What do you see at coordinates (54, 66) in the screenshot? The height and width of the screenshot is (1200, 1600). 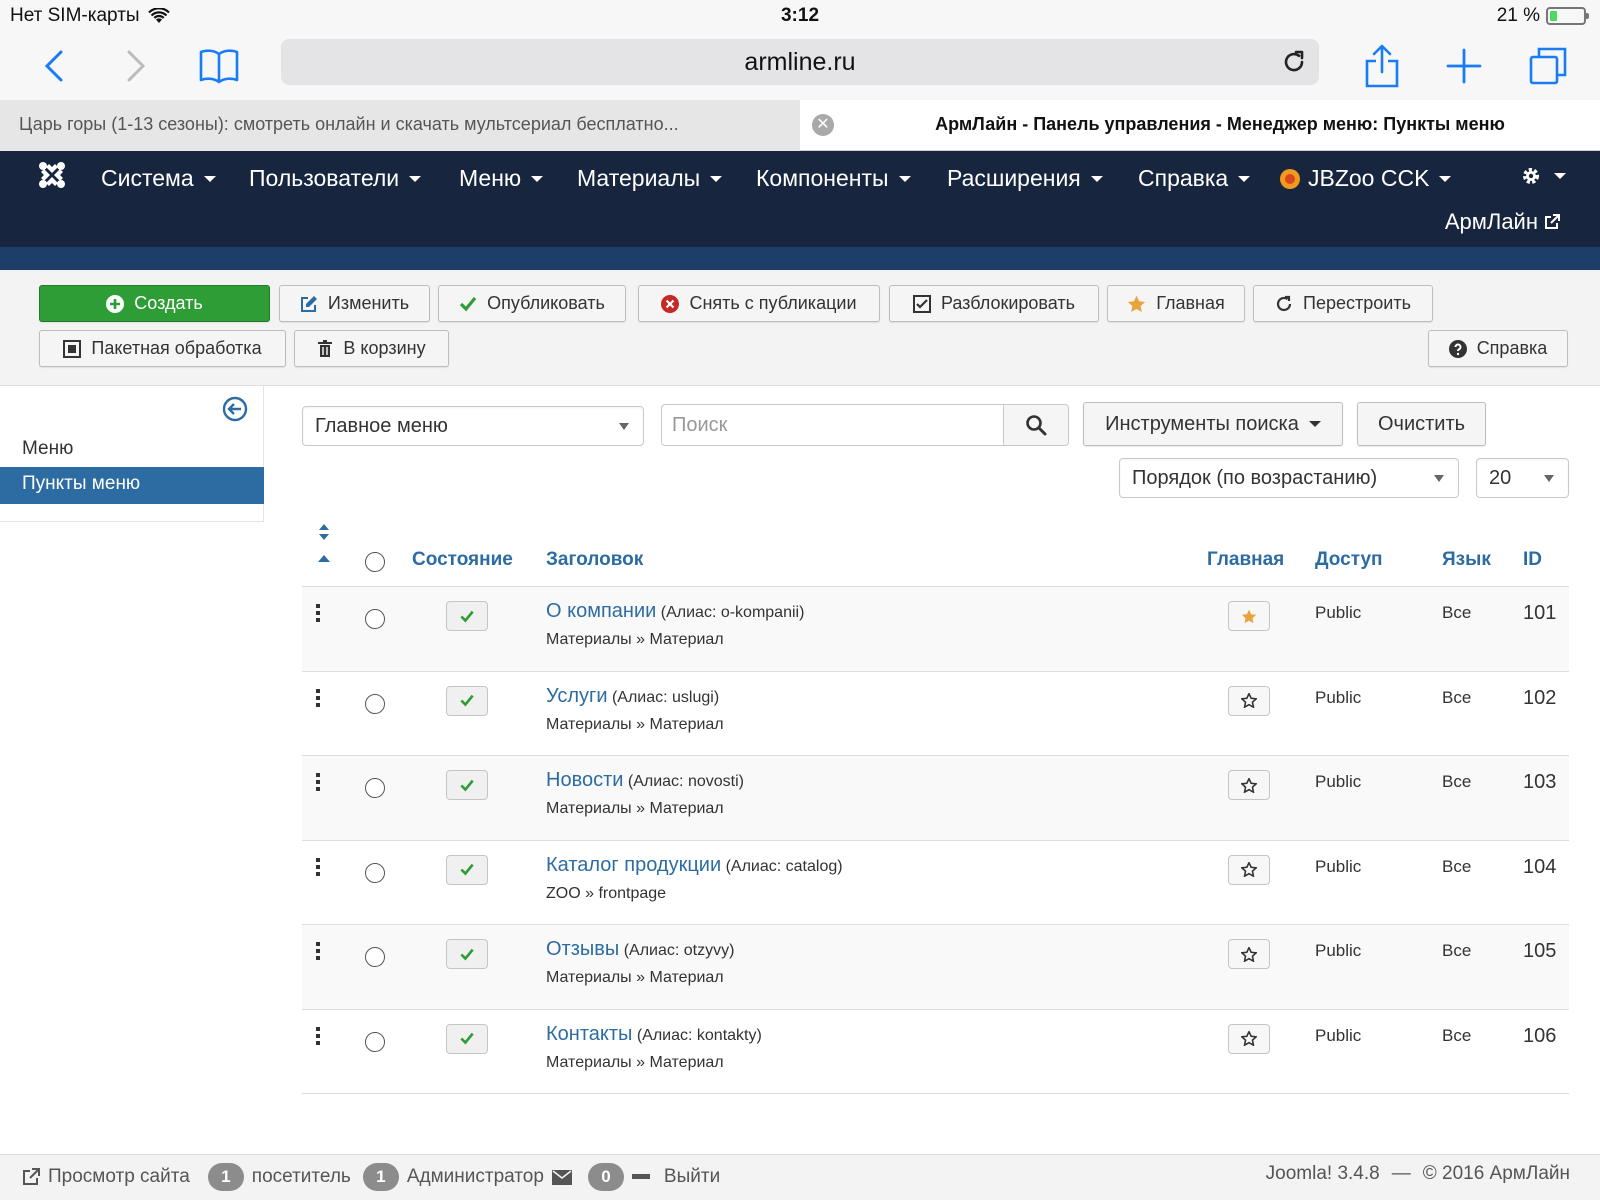 I see `back-icon` at bounding box center [54, 66].